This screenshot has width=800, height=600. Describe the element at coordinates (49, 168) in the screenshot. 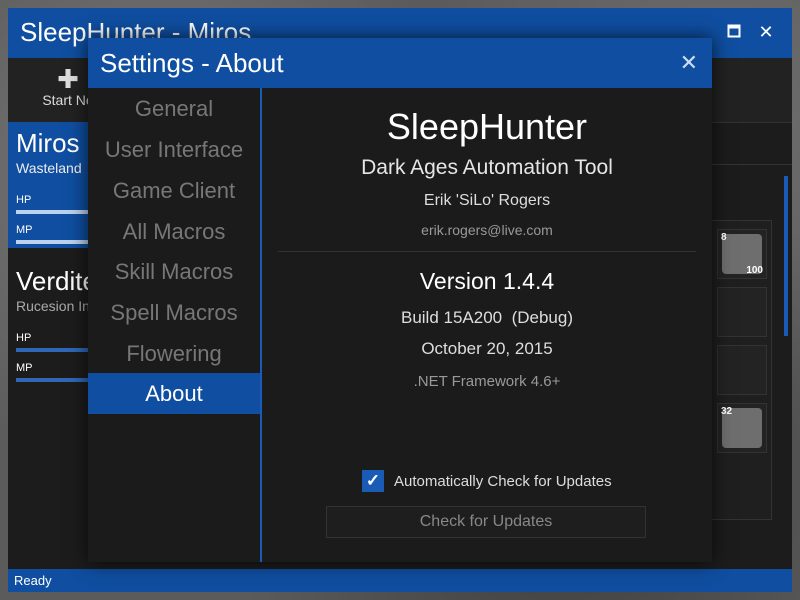

I see `client-location: Wasteland` at that location.